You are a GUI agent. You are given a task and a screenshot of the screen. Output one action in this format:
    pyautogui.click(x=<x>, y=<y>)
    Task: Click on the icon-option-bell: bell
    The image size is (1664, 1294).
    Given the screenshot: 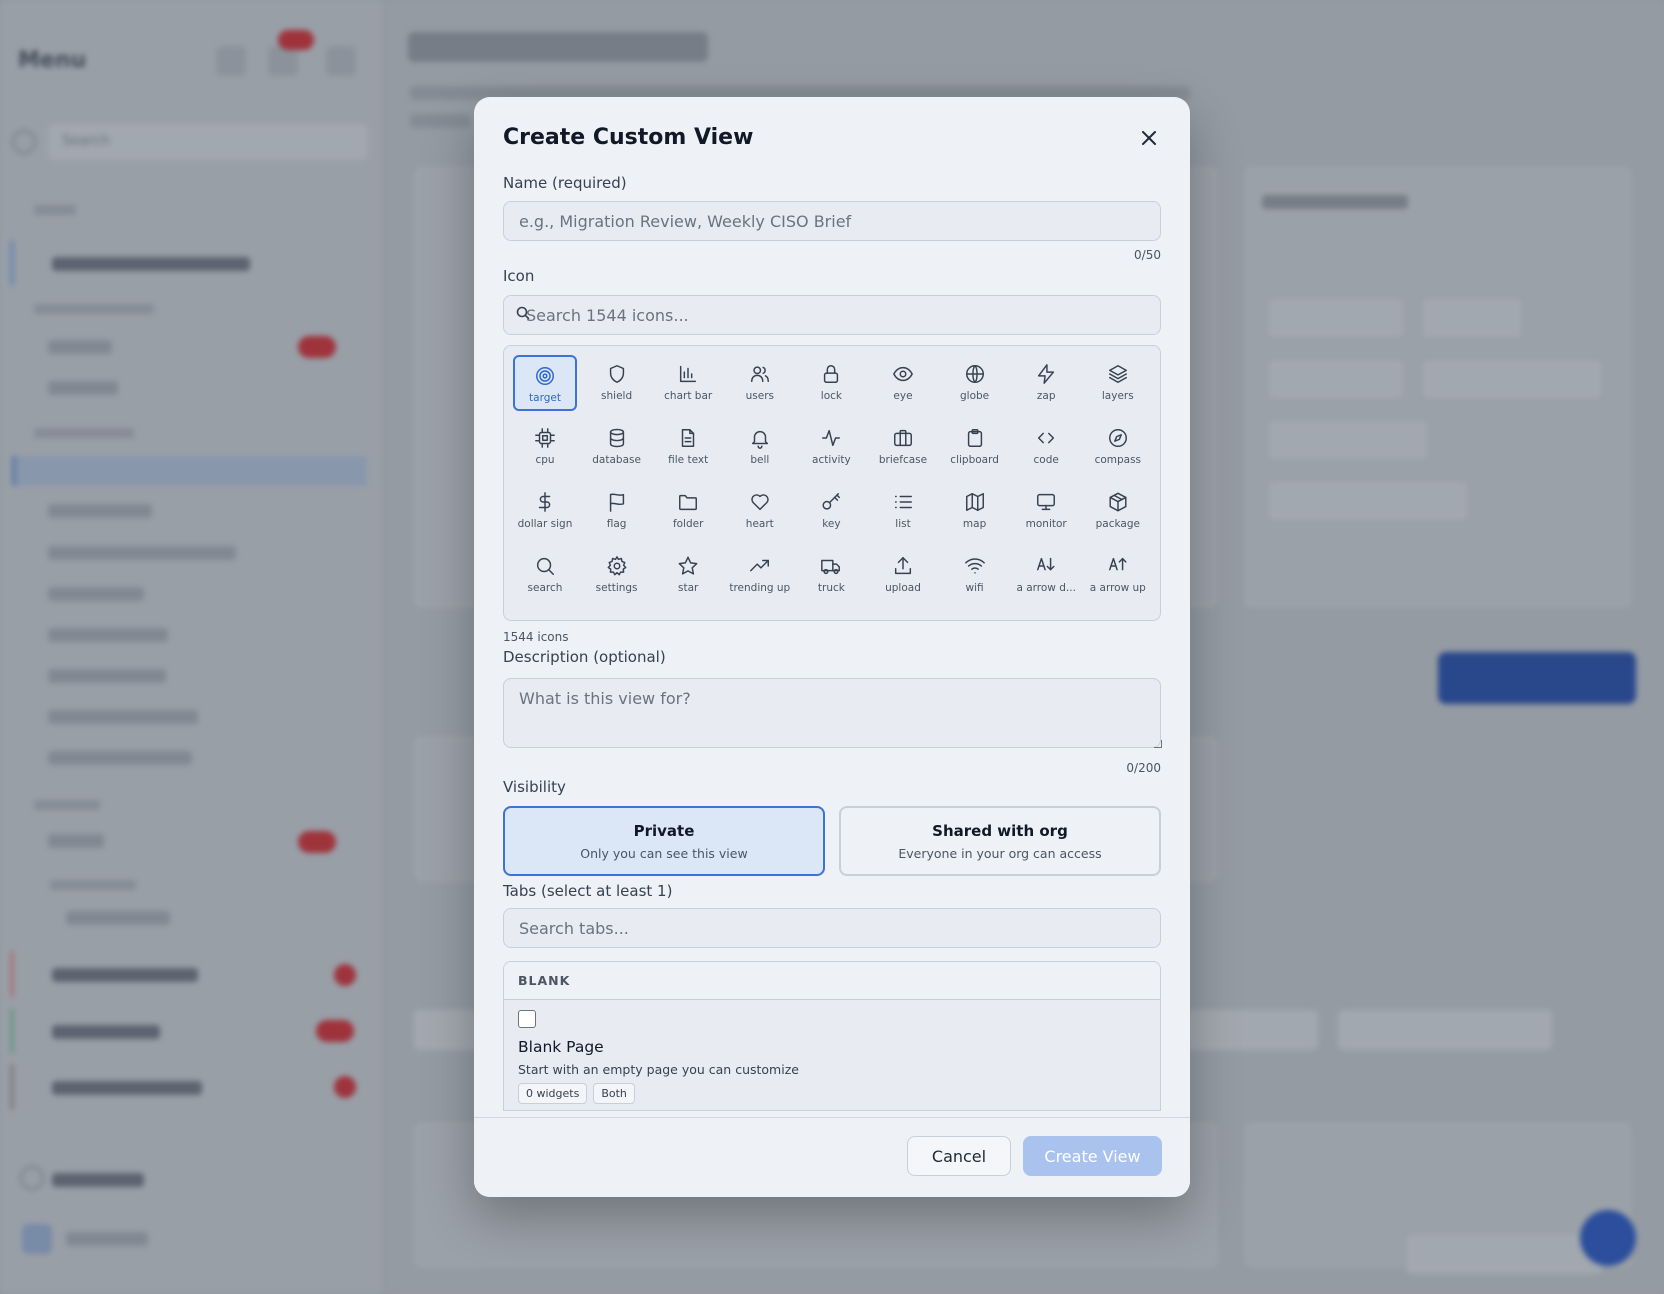 What is the action you would take?
    pyautogui.click(x=760, y=447)
    